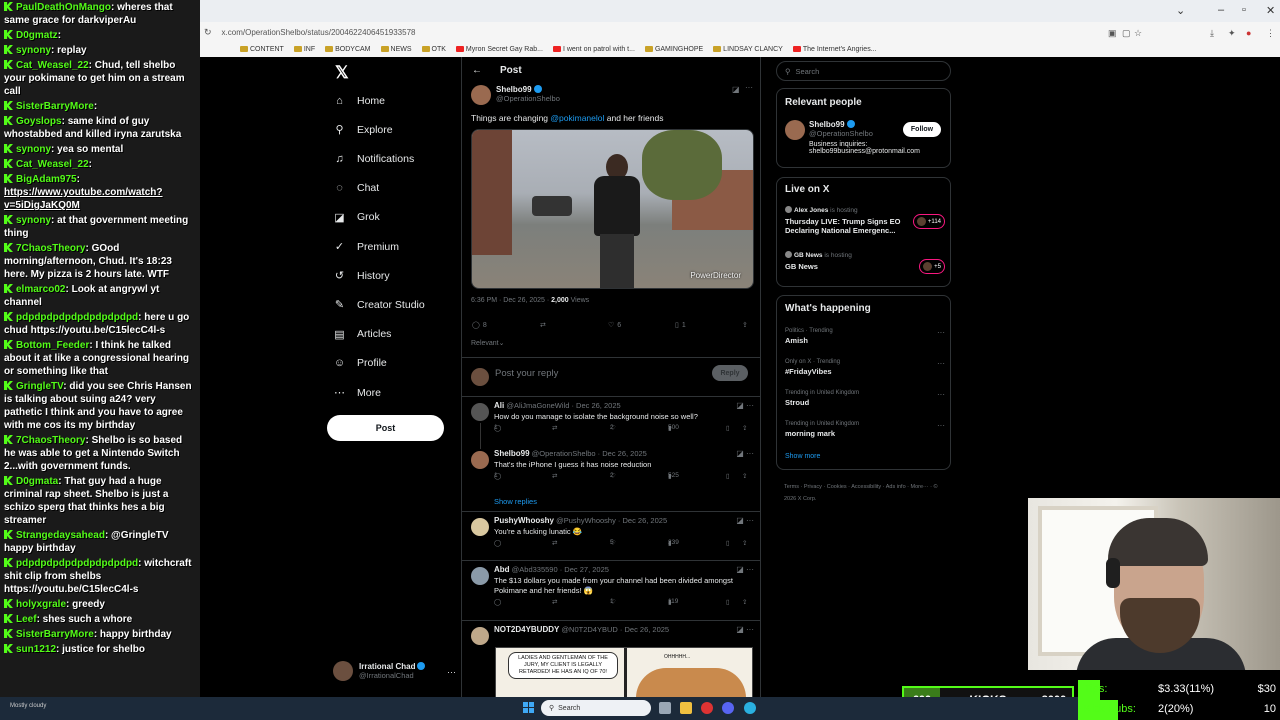 This screenshot has height=720, width=1280. Describe the element at coordinates (524, 520) in the screenshot. I see `reply-author-name: PushyWhooshy` at that location.